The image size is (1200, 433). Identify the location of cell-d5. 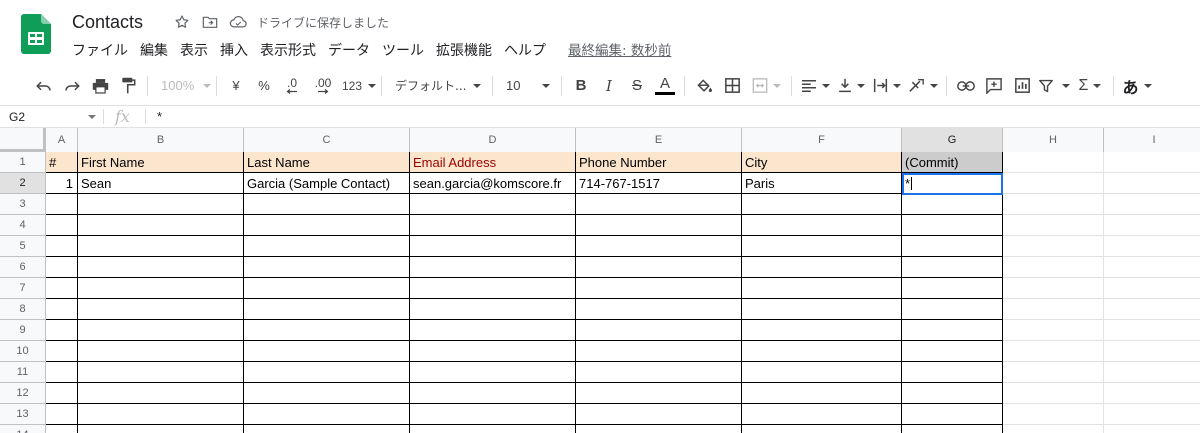
(493, 246).